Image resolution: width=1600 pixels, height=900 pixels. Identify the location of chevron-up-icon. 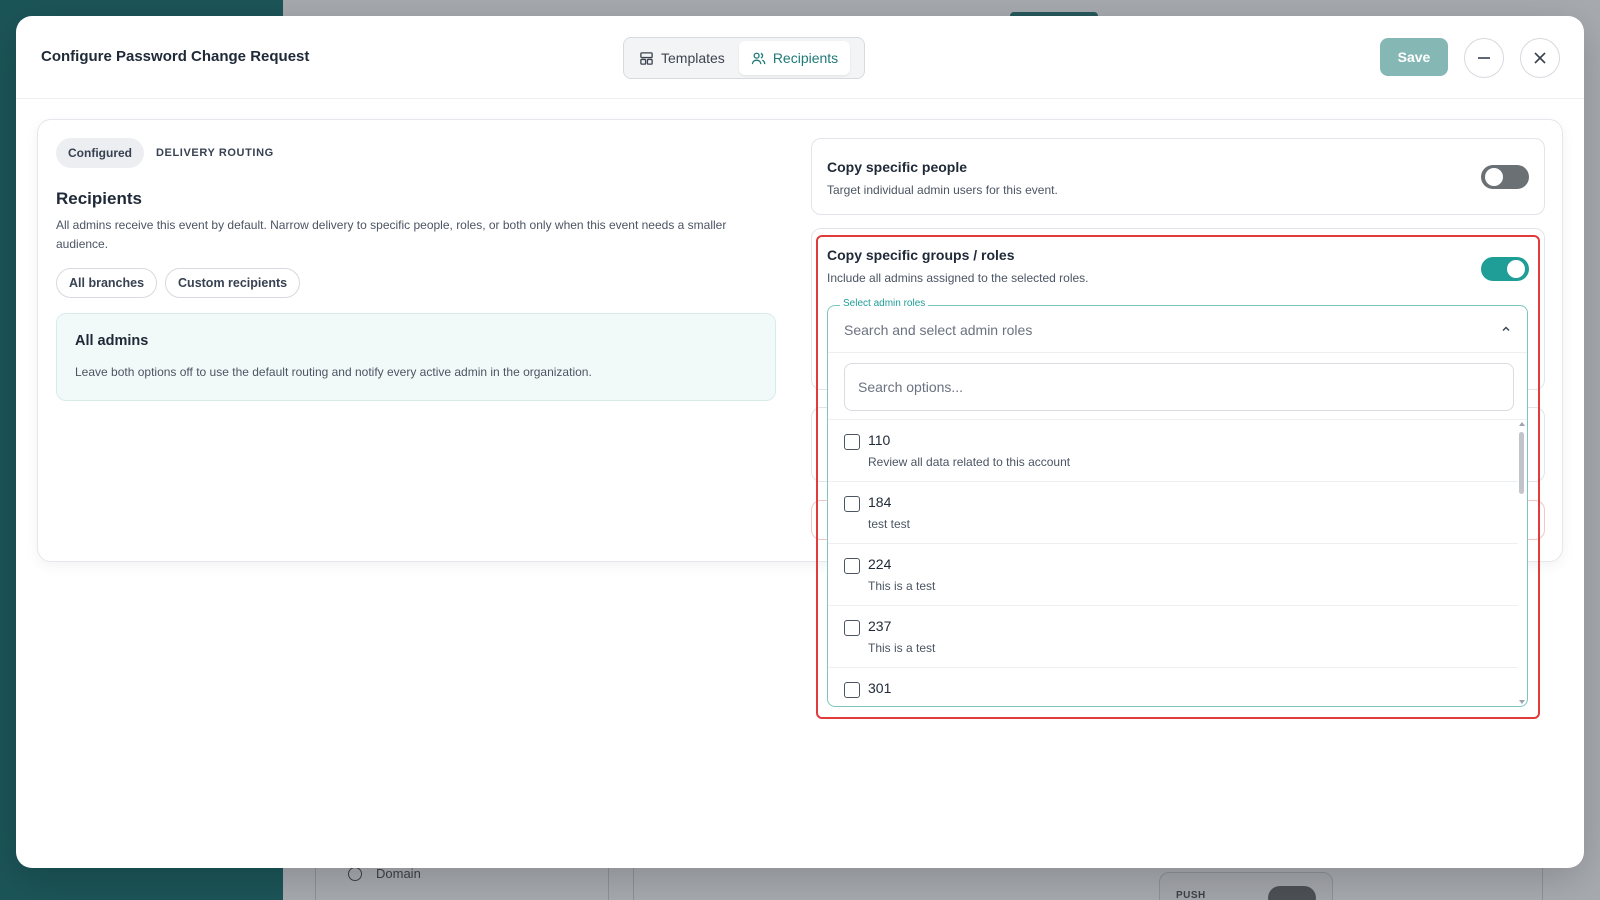
(1506, 328).